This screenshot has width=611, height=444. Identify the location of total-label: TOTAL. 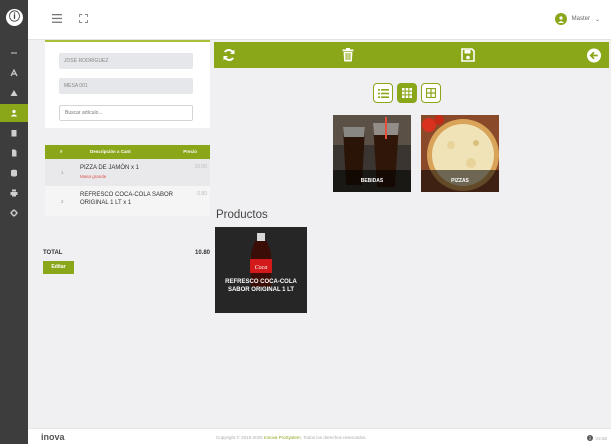
(53, 253).